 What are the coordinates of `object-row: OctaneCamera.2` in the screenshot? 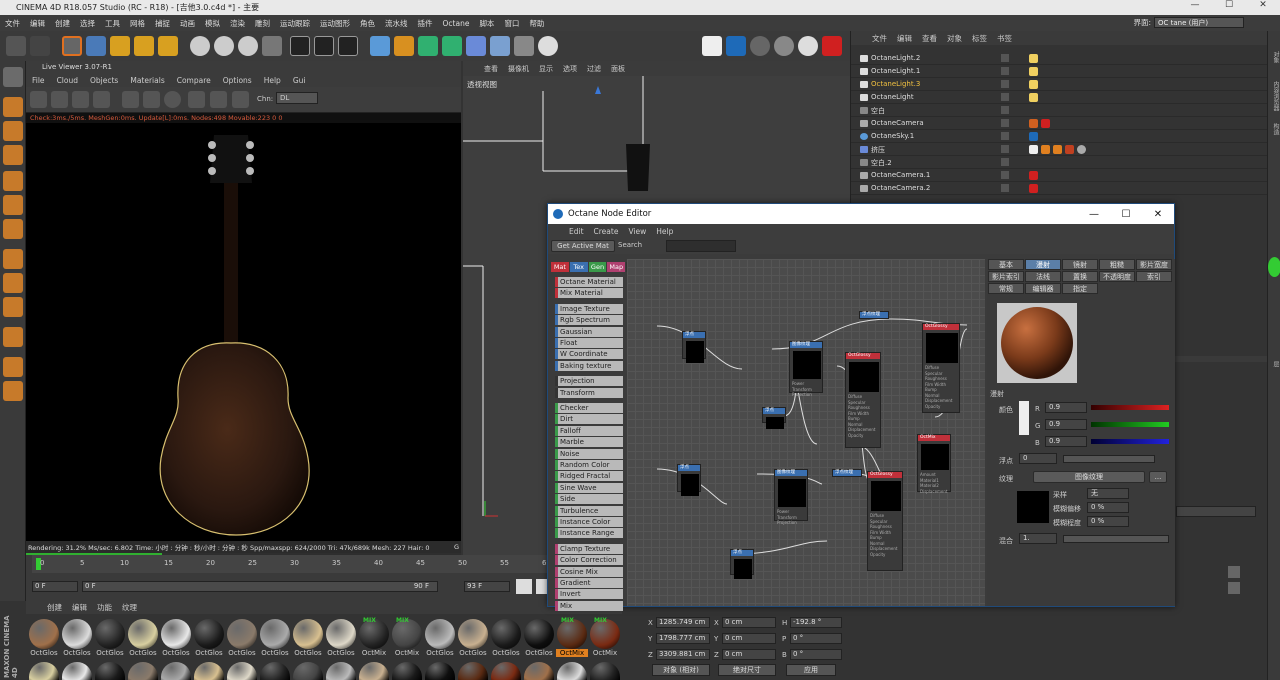 It's located at (1059, 188).